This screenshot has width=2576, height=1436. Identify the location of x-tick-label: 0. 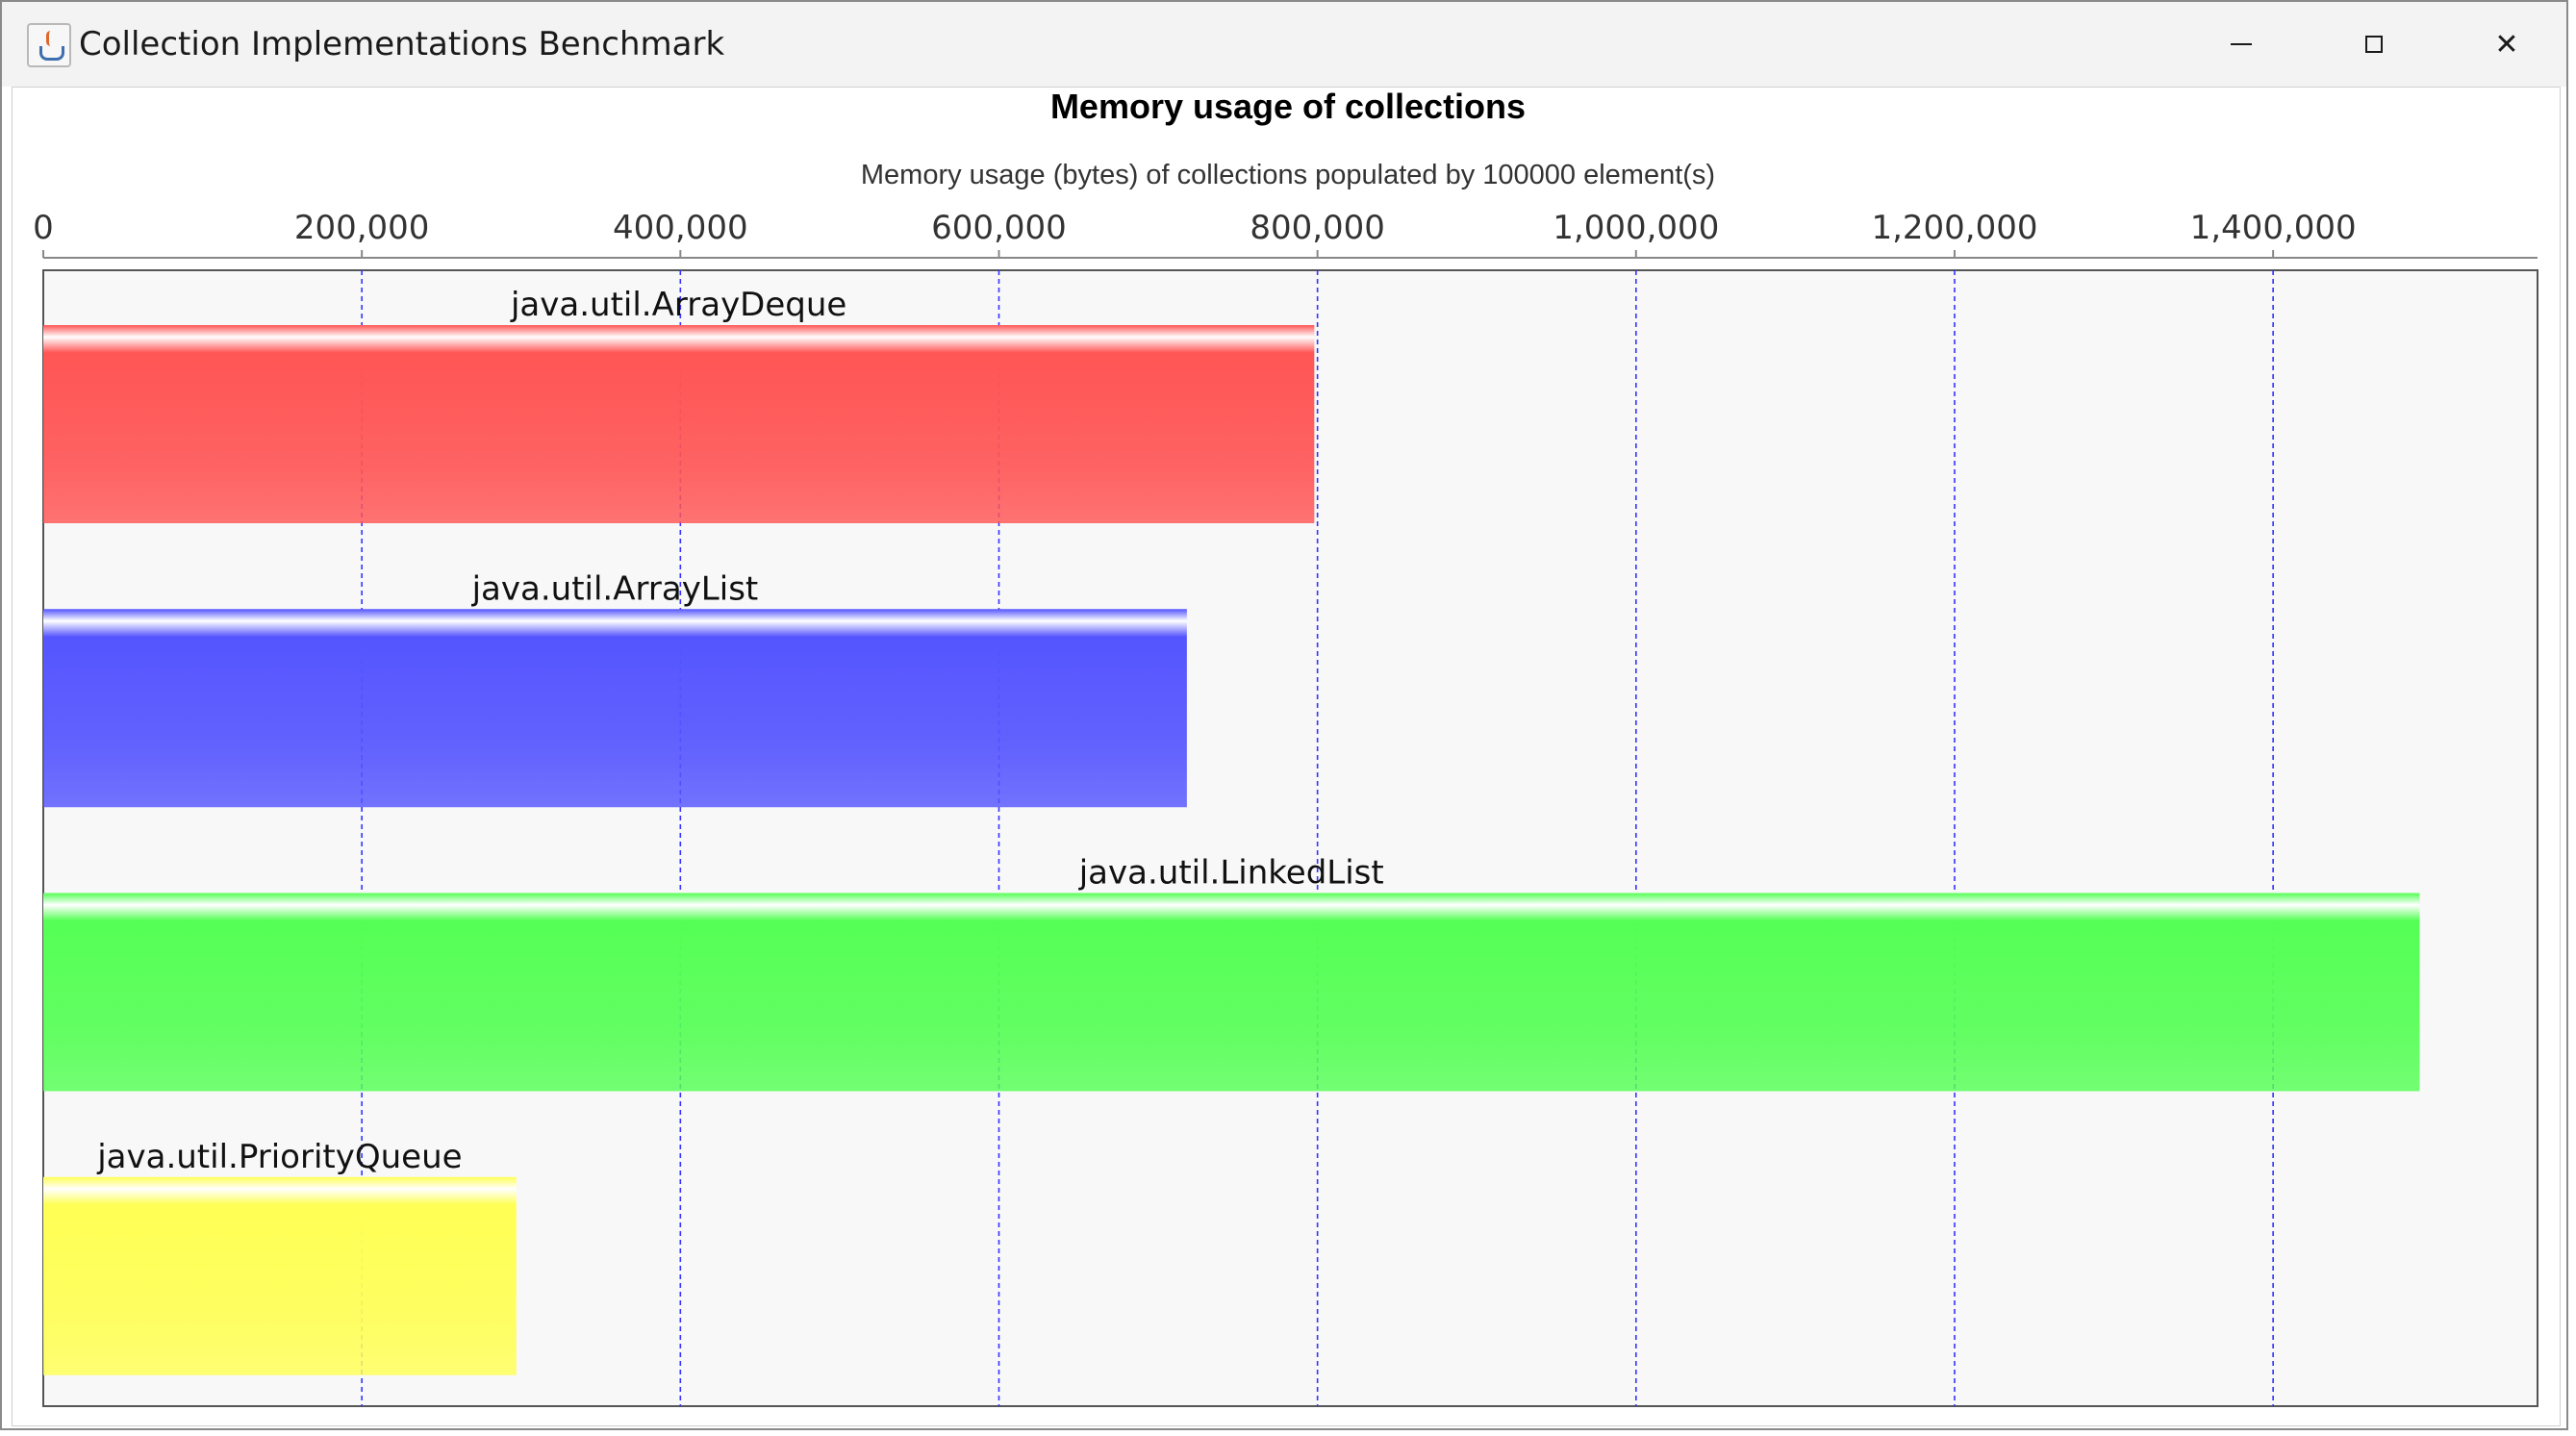
(44, 228).